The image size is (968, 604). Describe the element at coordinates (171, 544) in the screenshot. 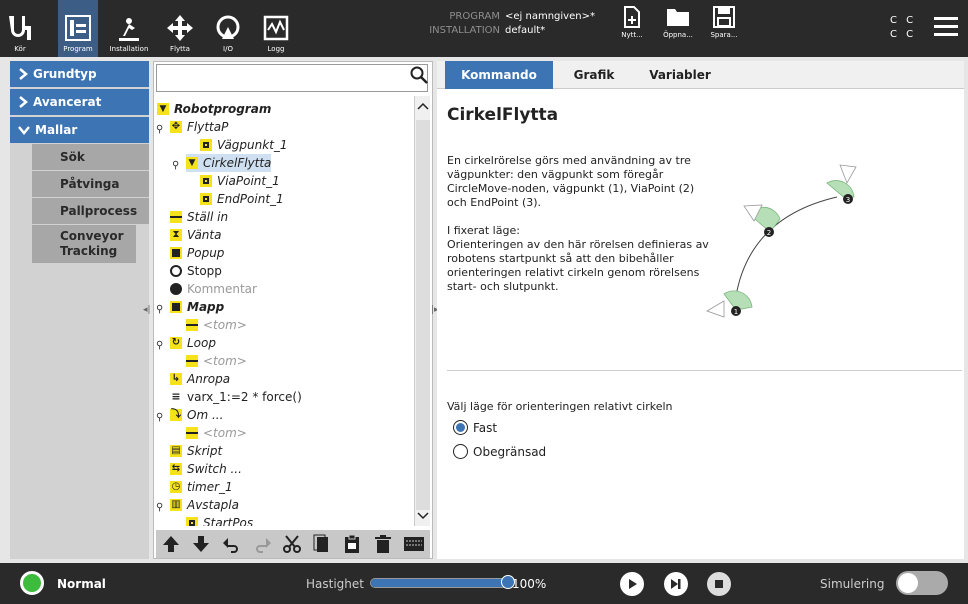

I see `move-up-icon` at that location.